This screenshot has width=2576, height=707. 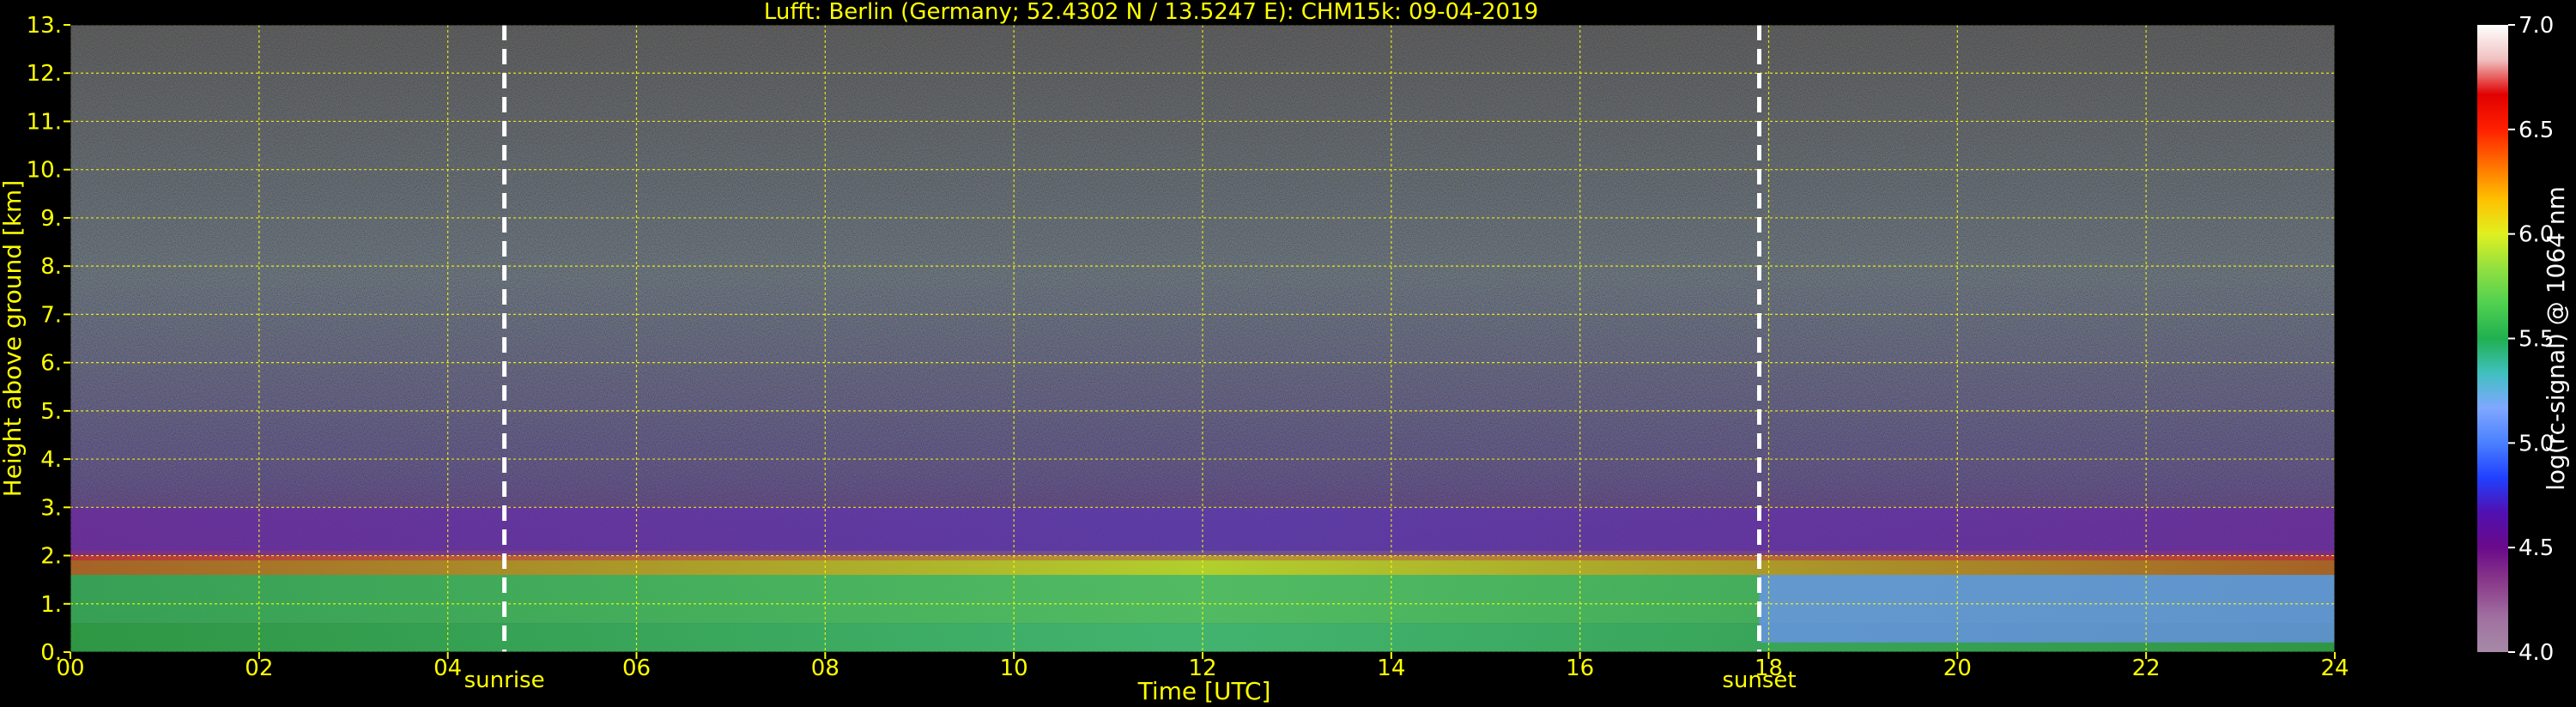 I want to click on y-tick-label: 8., so click(x=51, y=267).